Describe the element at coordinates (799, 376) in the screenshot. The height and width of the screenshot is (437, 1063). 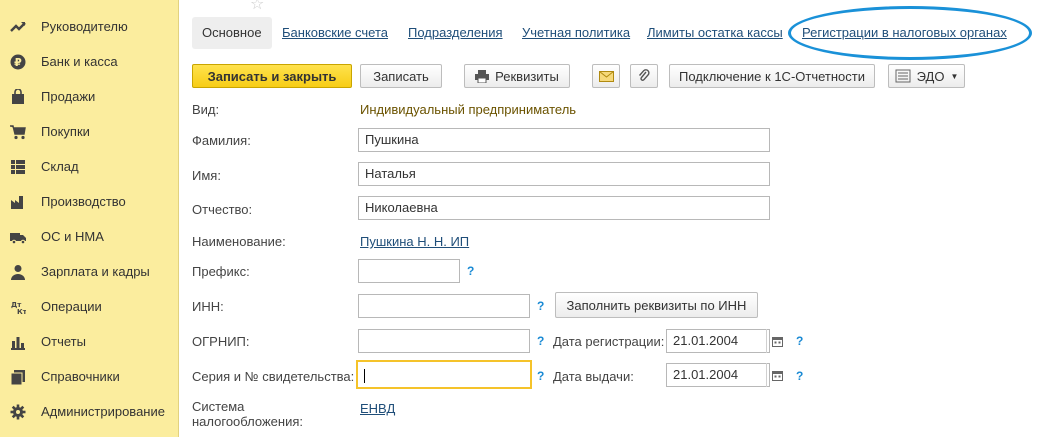
I see `issue-date-help-icon: ?` at that location.